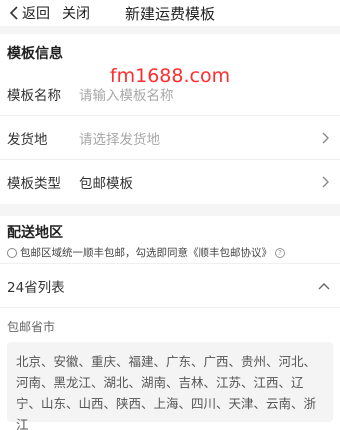  I want to click on template-type-value: 包邮模板, so click(199, 182).